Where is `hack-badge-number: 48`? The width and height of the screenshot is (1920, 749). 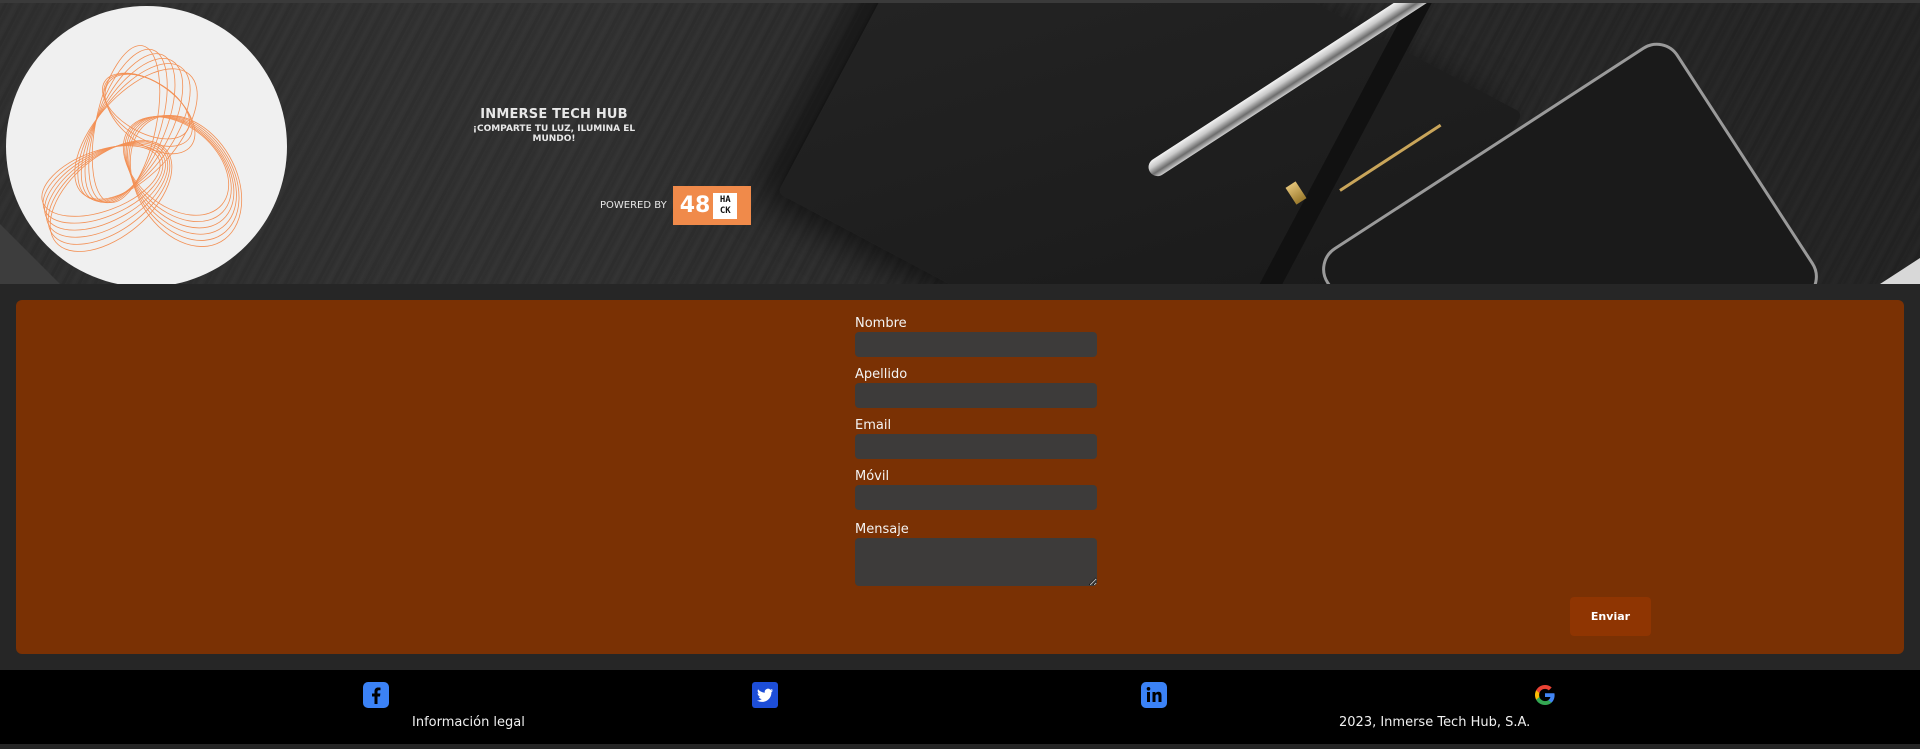
hack-badge-number: 48 is located at coordinates (695, 205).